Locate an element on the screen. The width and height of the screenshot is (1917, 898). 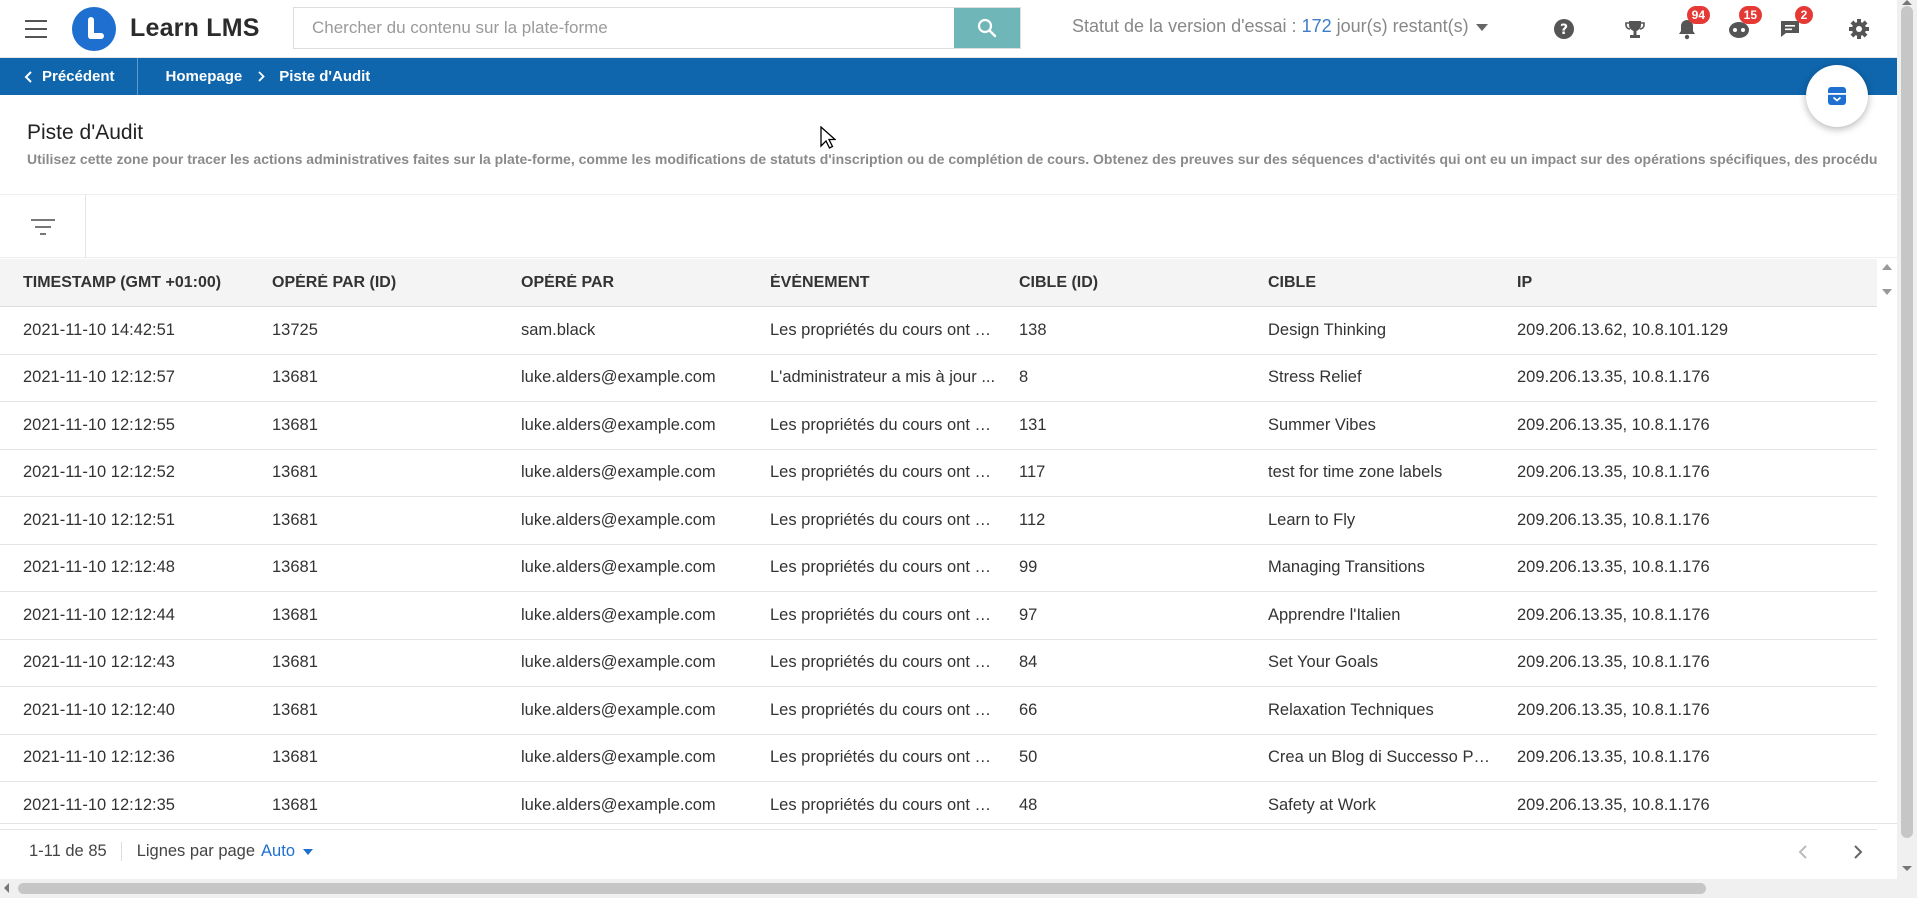
notifications-button: 94 is located at coordinates (1691, 25).